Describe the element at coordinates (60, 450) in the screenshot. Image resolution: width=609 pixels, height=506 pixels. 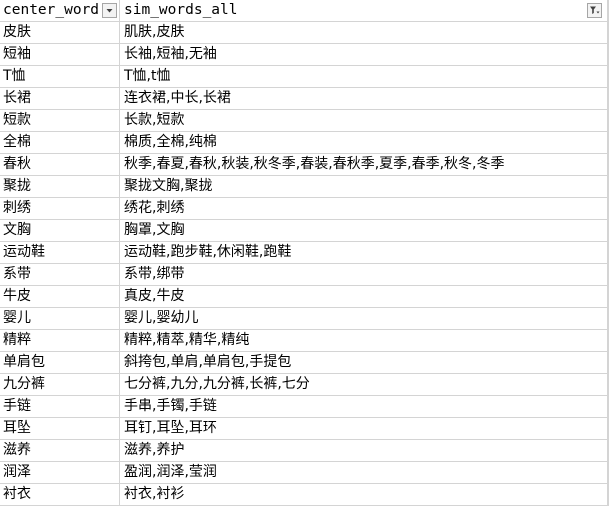
I see `center-word-cell: 滋养` at that location.